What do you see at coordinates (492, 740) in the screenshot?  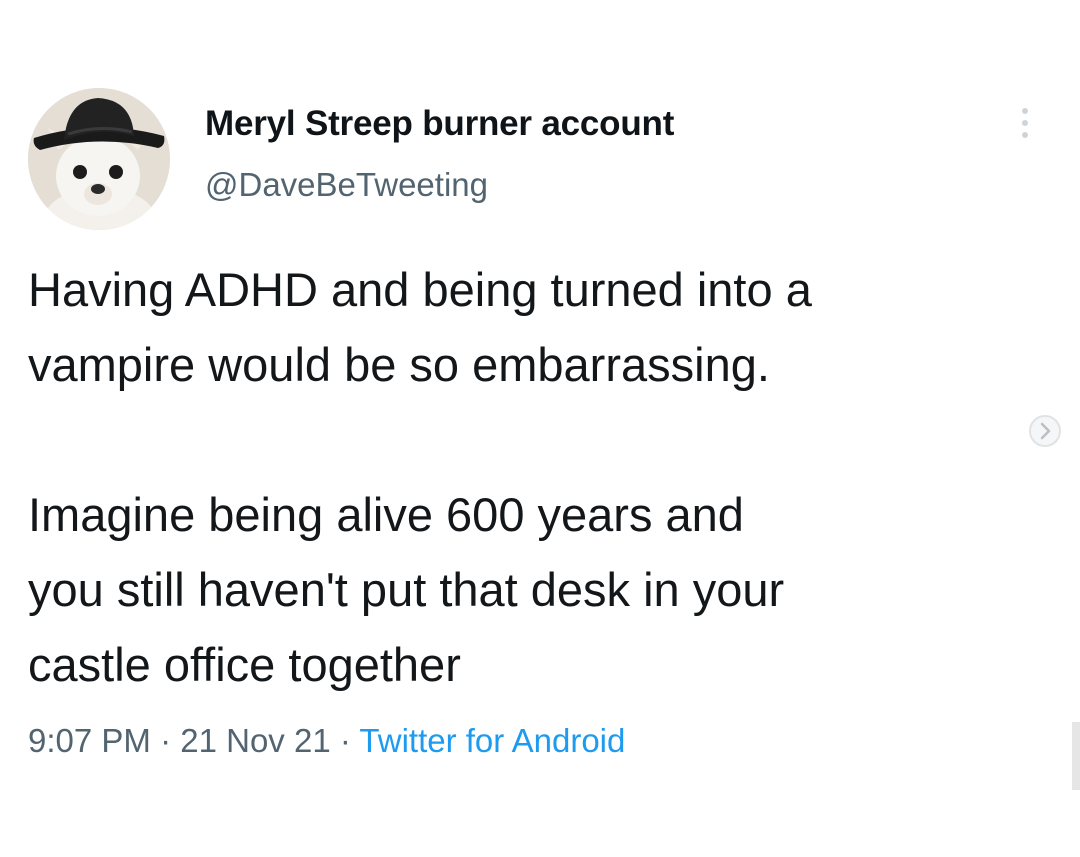 I see `tweet-source-link: Twitter for Android` at bounding box center [492, 740].